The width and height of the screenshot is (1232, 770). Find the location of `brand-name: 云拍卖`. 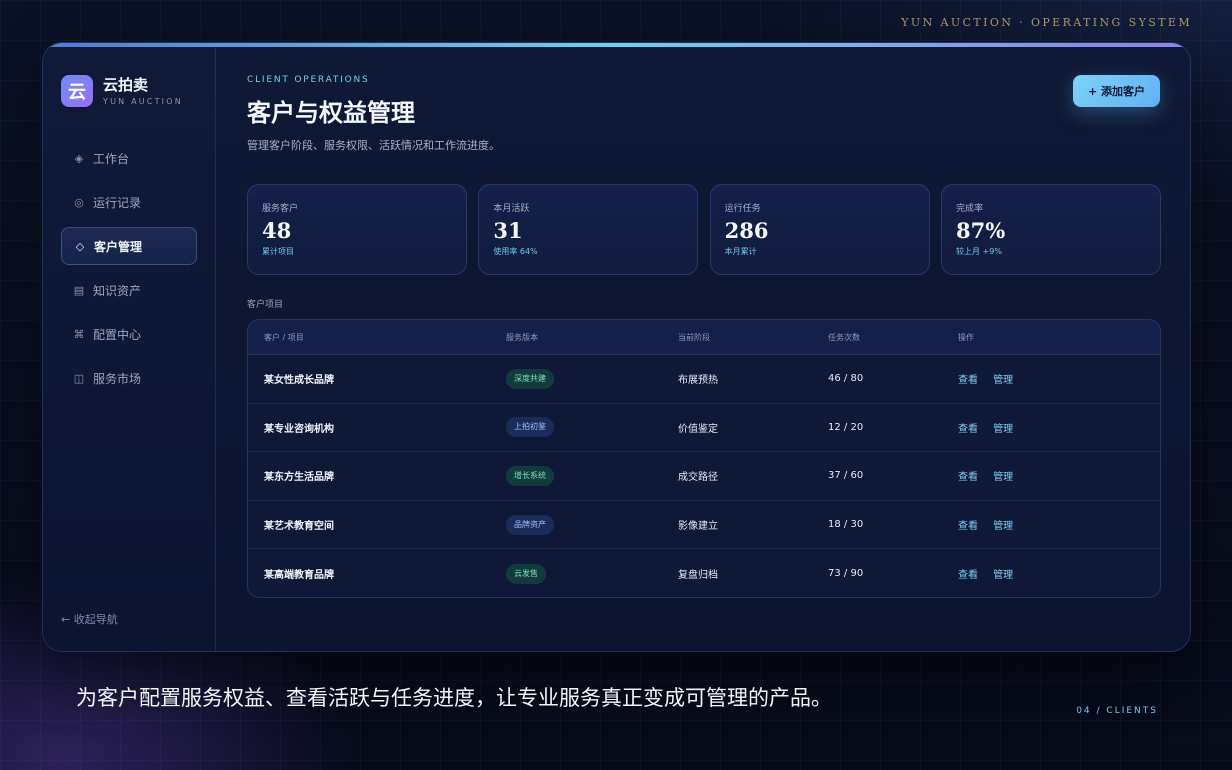

brand-name: 云拍卖 is located at coordinates (126, 85).